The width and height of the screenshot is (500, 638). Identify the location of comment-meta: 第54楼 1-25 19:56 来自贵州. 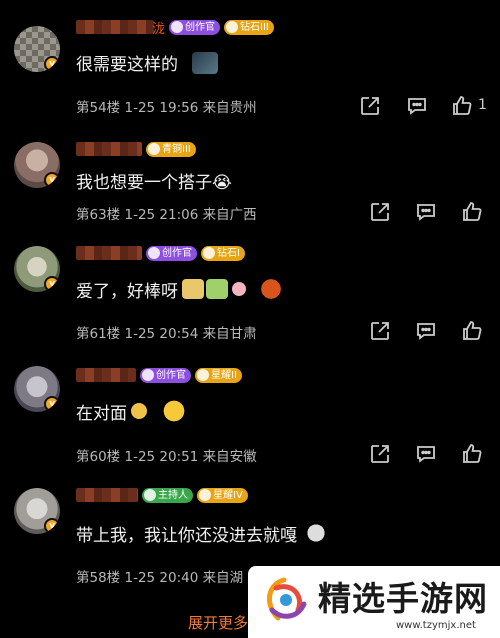
(166, 106).